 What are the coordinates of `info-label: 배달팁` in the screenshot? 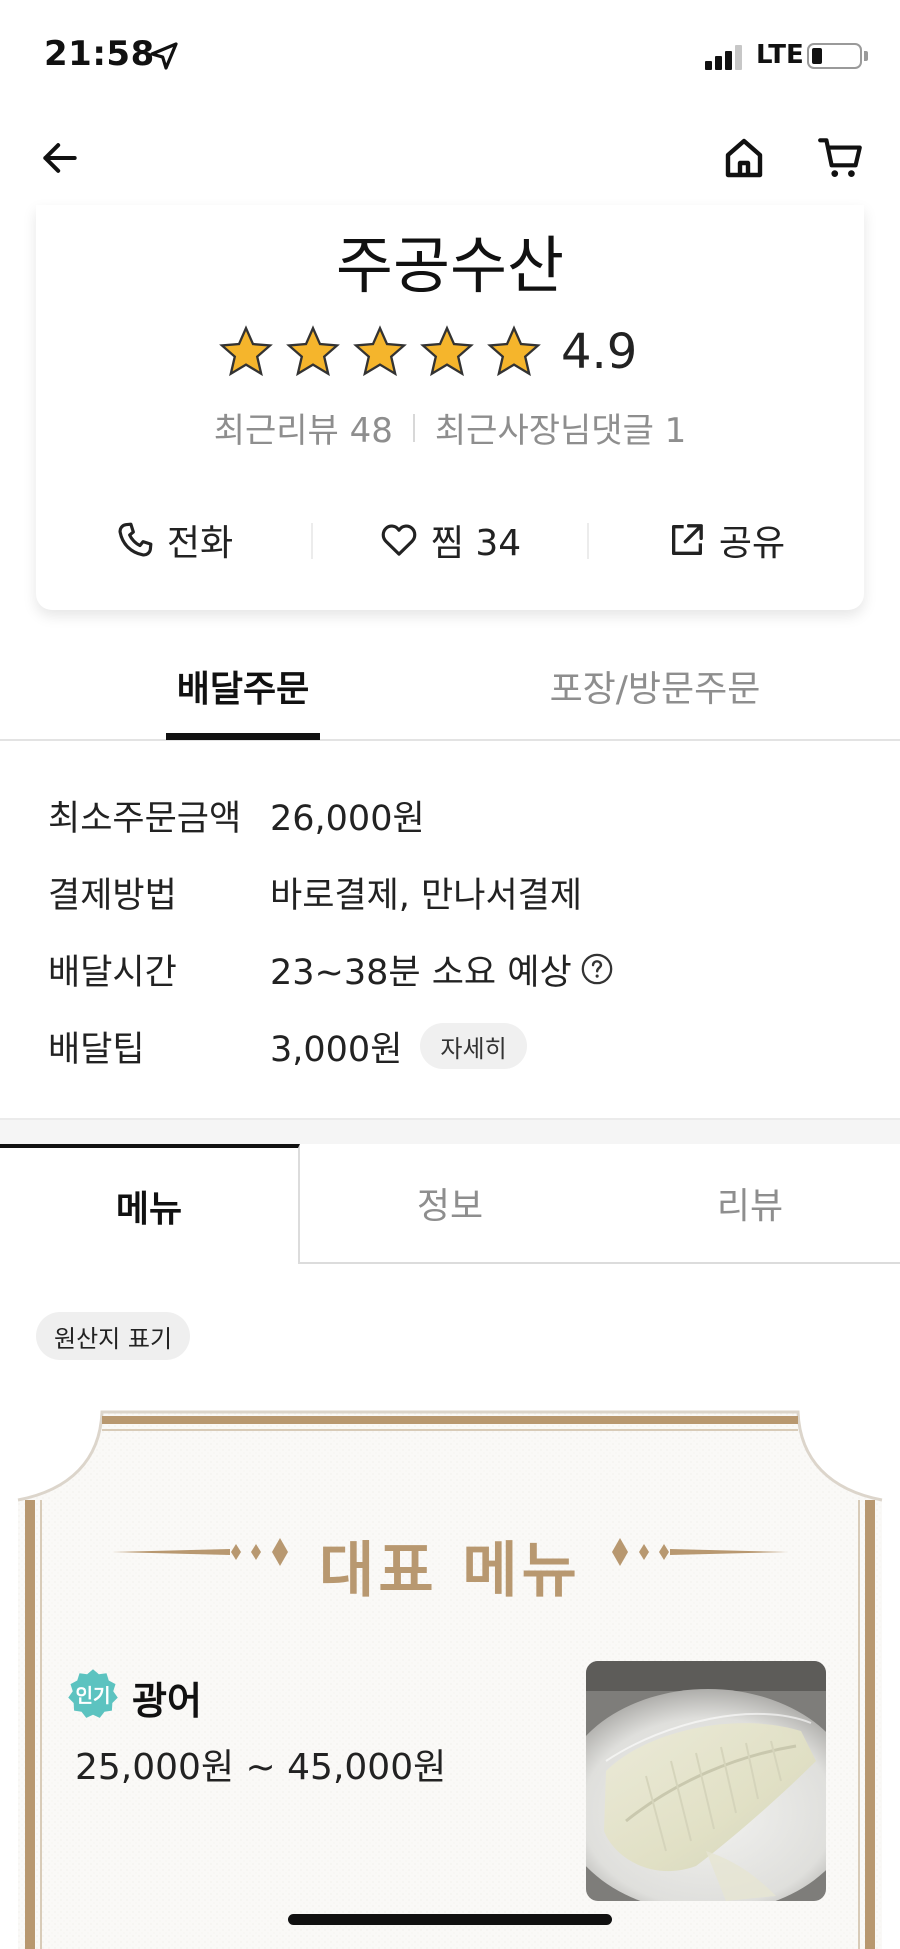 It's located at (96, 1049).